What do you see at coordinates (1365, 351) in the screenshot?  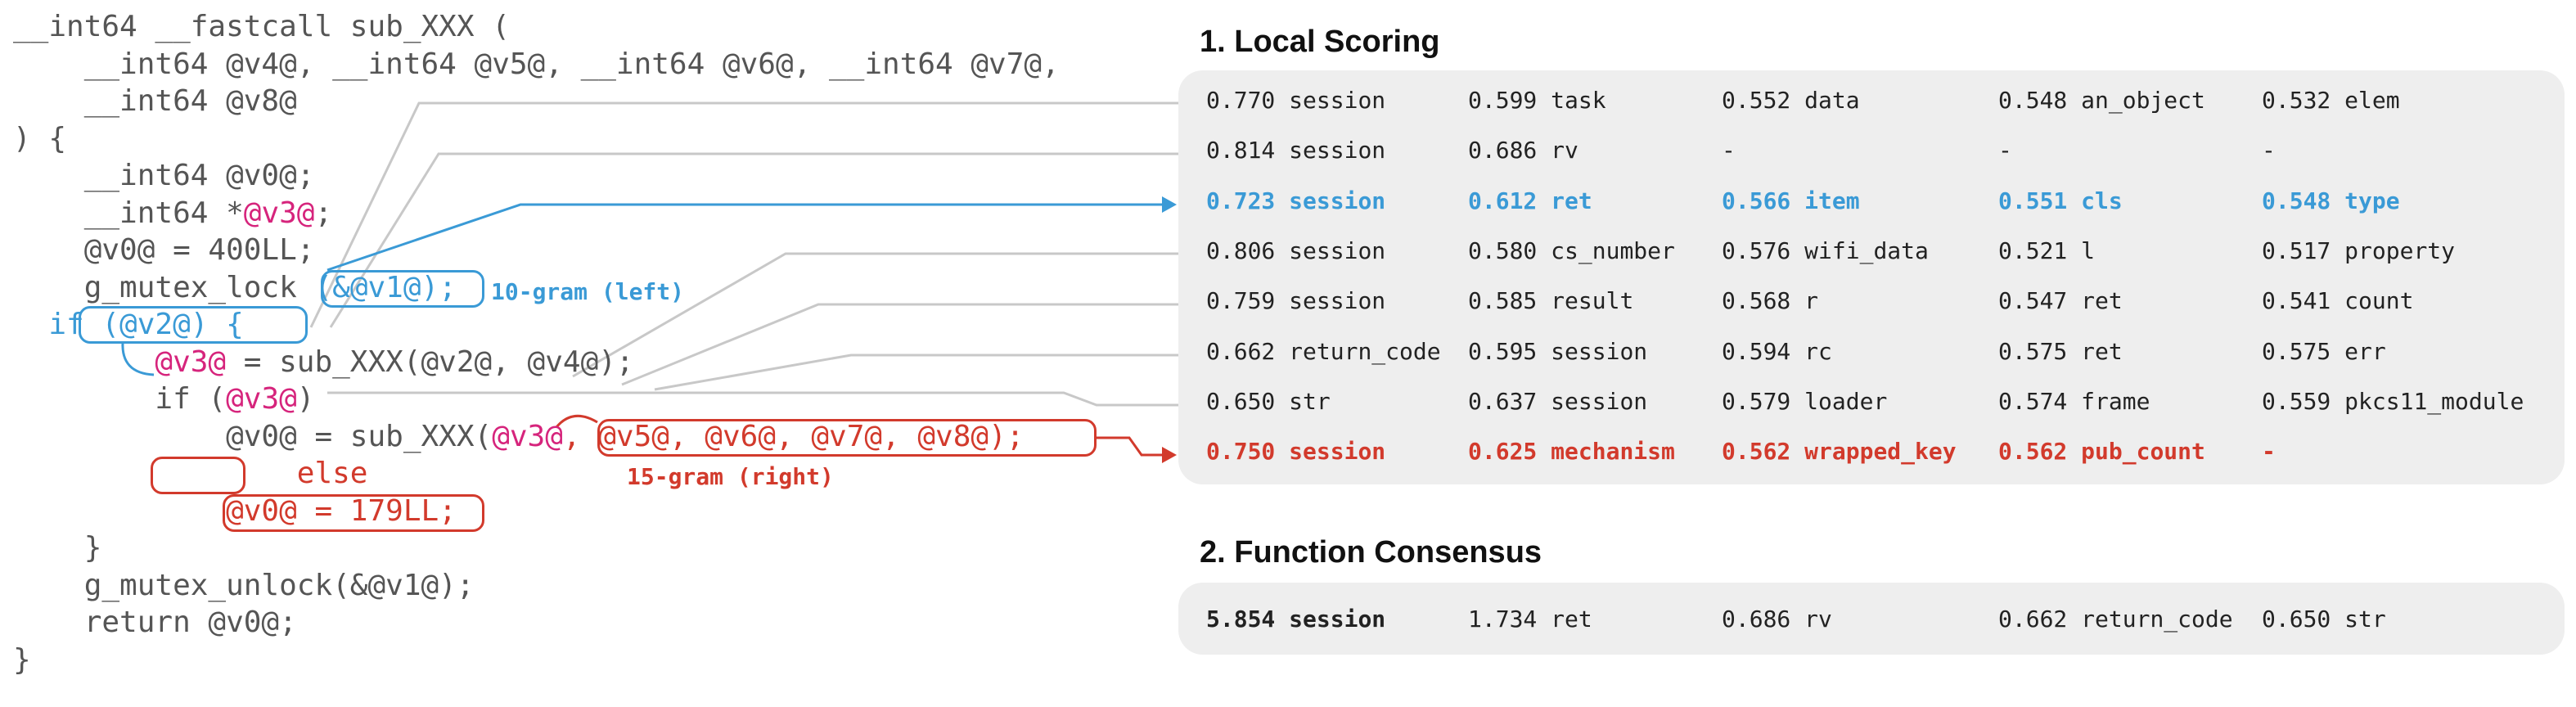 I see `name-value: return_code` at bounding box center [1365, 351].